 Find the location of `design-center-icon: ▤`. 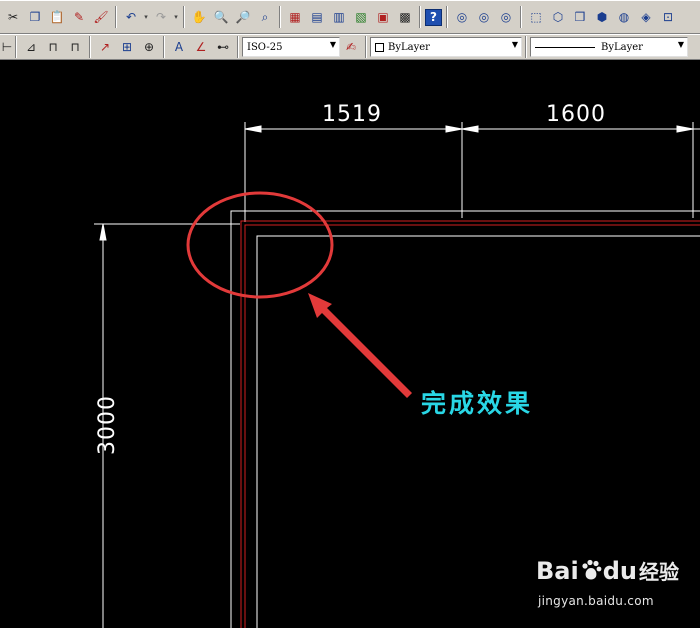

design-center-icon: ▤ is located at coordinates (317, 17).